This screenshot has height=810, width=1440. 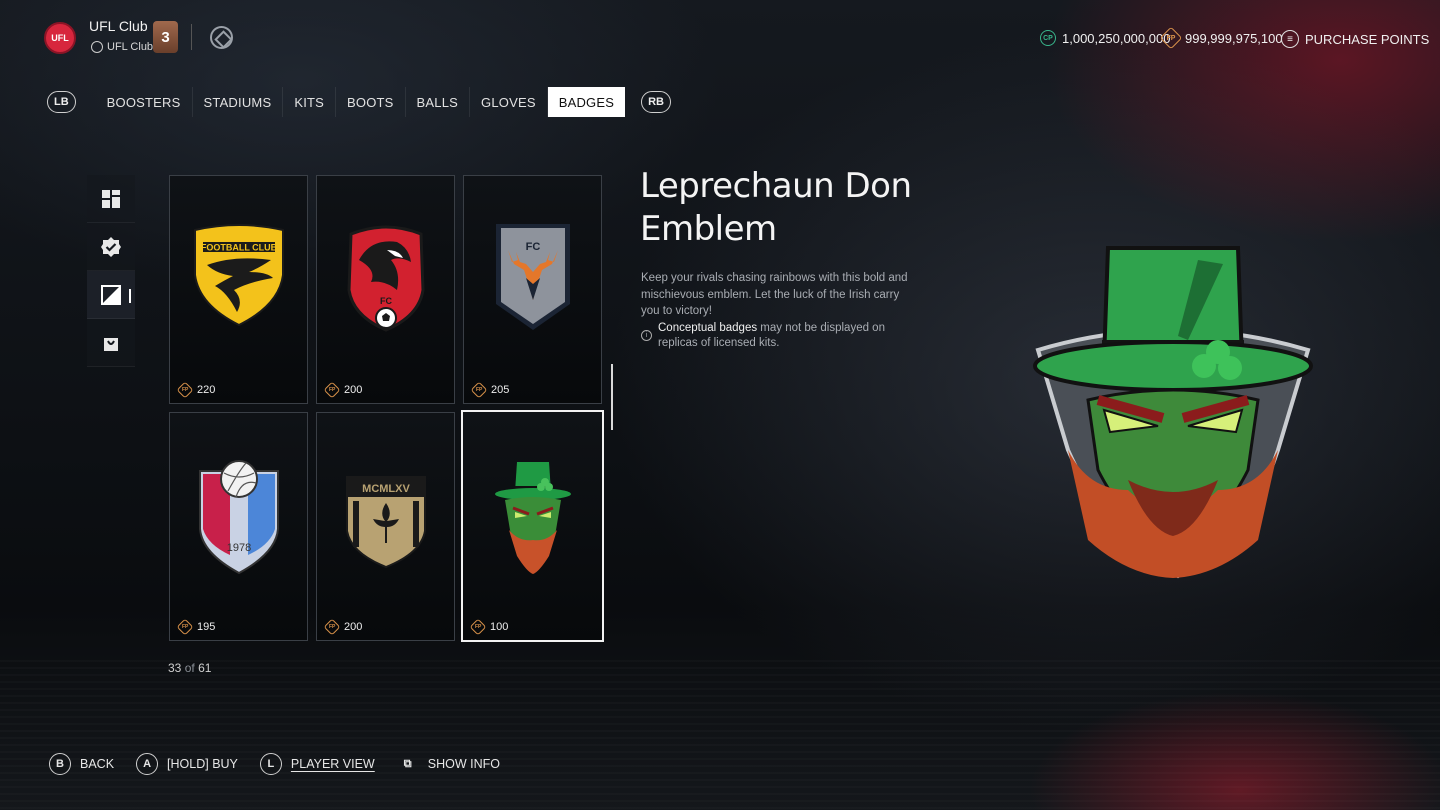 What do you see at coordinates (97, 764) in the screenshot?
I see `back-label: BACK` at bounding box center [97, 764].